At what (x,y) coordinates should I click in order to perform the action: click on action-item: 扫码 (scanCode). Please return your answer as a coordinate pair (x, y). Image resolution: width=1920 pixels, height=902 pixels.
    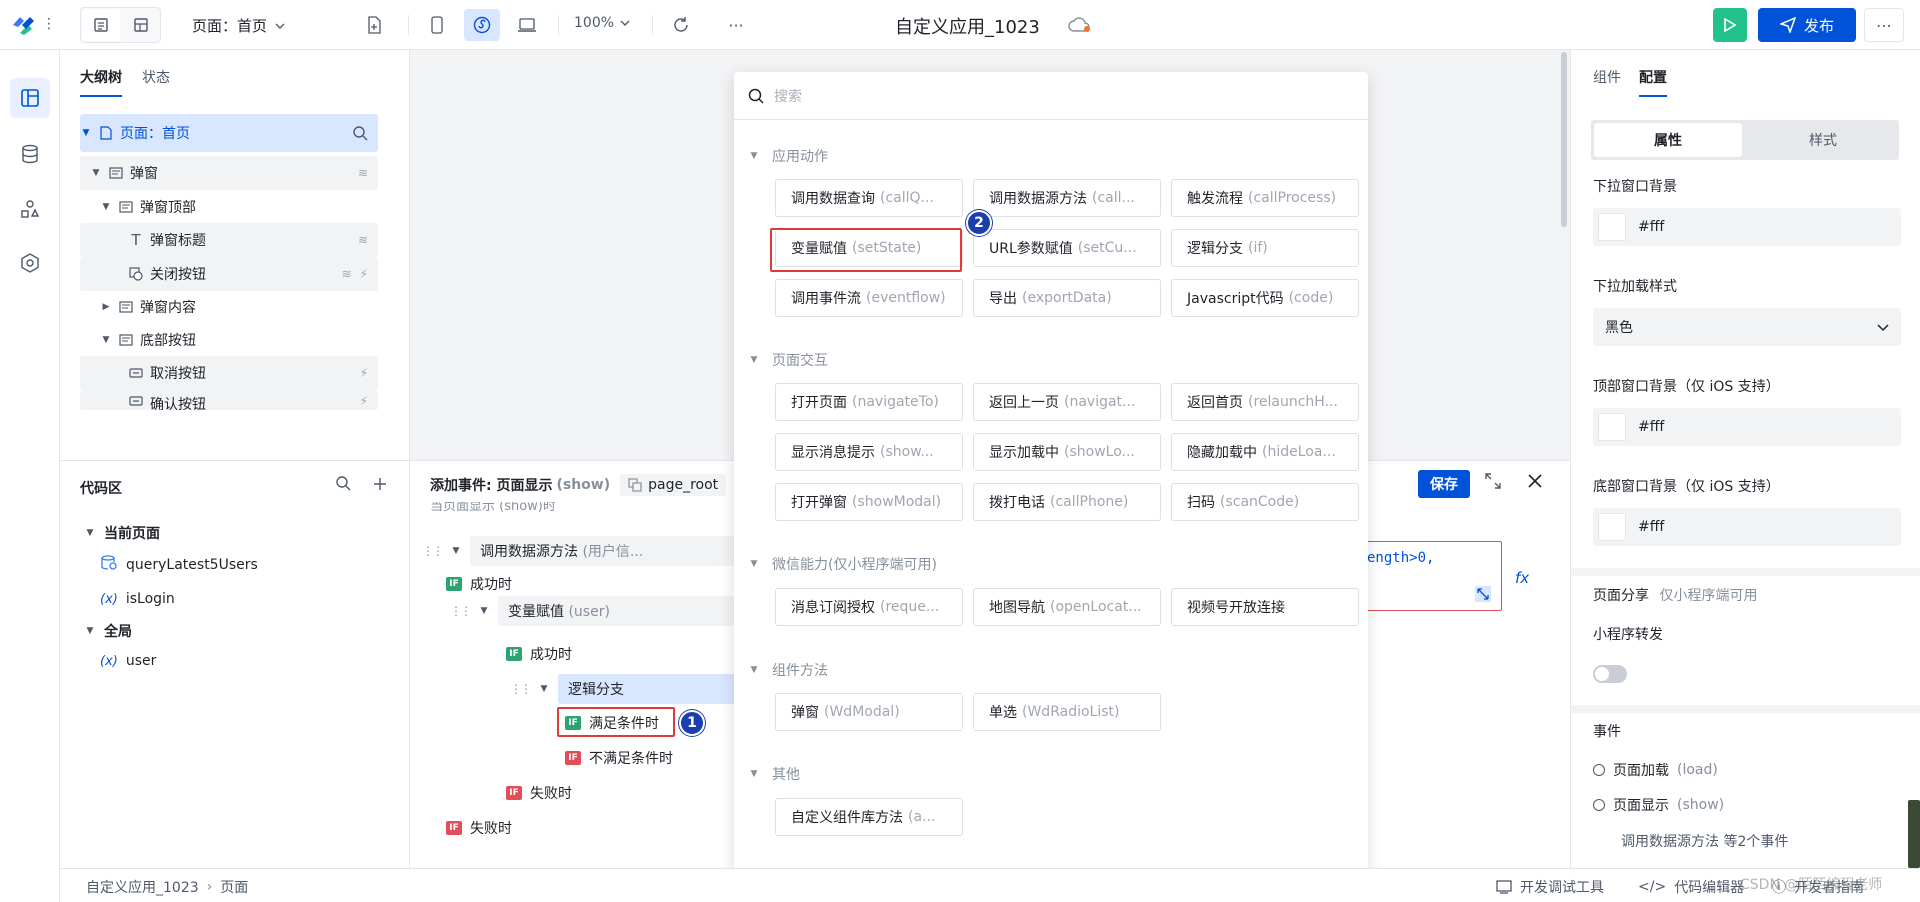
    Looking at the image, I should click on (1265, 502).